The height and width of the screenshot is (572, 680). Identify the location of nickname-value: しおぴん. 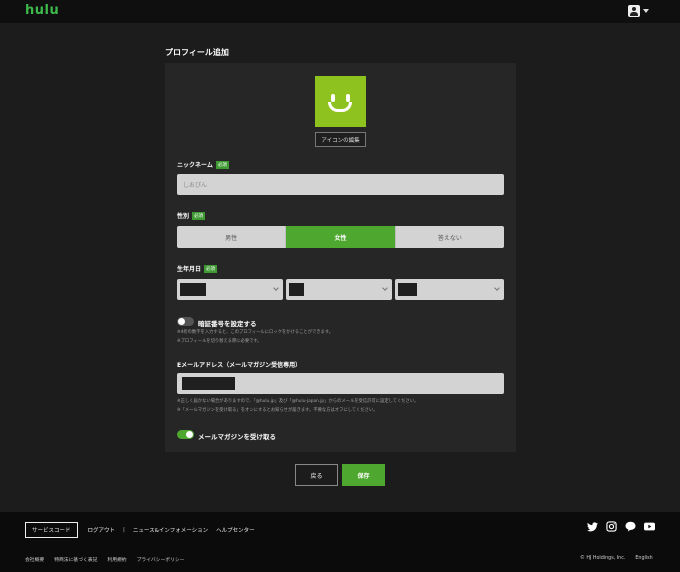
(195, 185).